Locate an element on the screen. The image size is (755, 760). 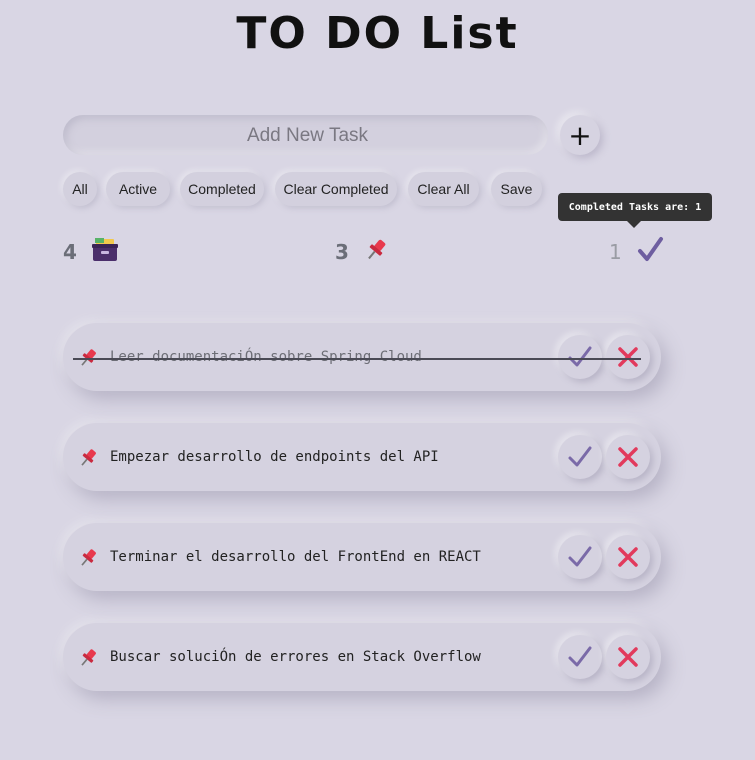
completed-tasks-stat: 1 is located at coordinates (636, 252).